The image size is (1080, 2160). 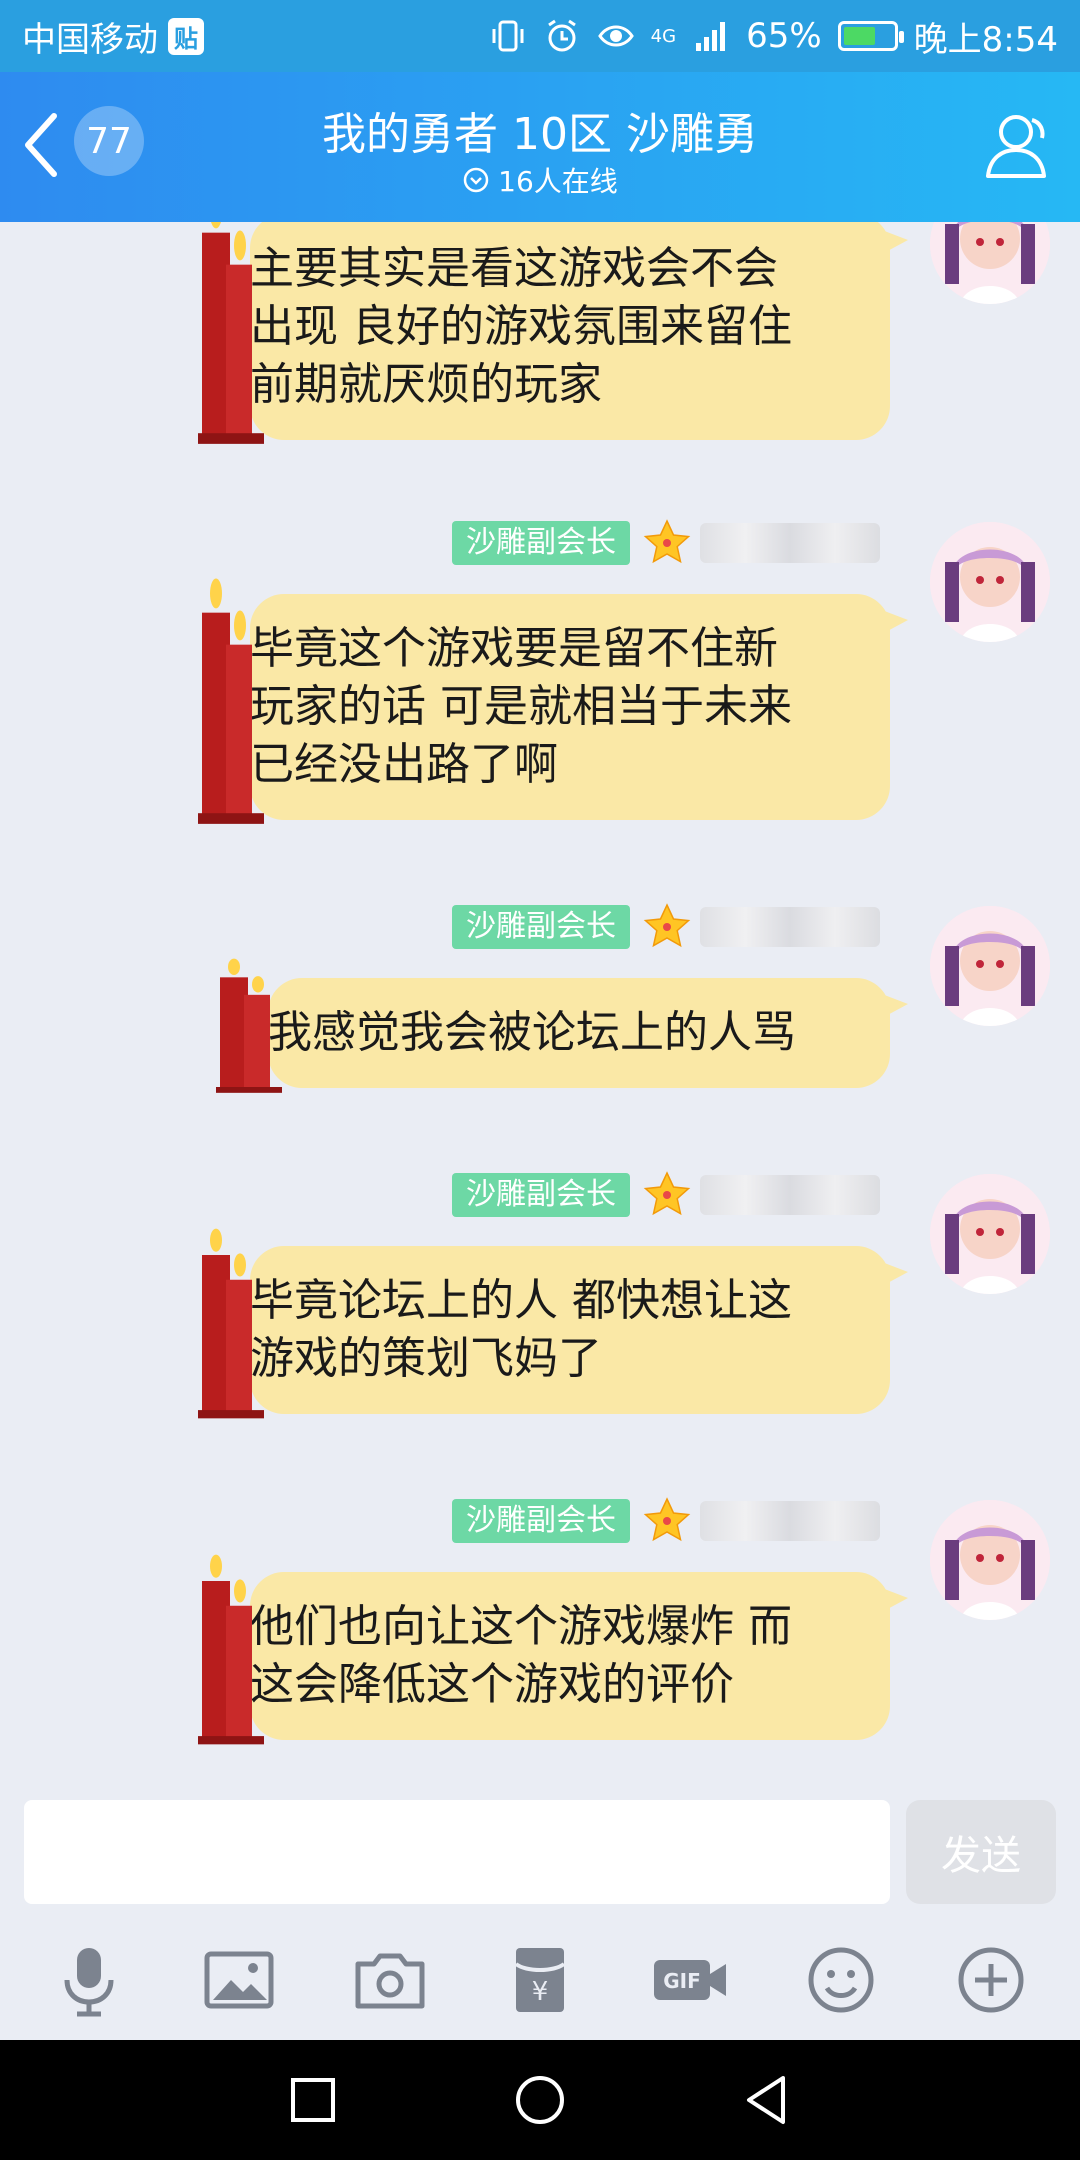 What do you see at coordinates (521, 706) in the screenshot?
I see `message-text: 毕竟这个游戏要是留不住新 玩家的话 可是就相当于未来 已经没出路了啊` at bounding box center [521, 706].